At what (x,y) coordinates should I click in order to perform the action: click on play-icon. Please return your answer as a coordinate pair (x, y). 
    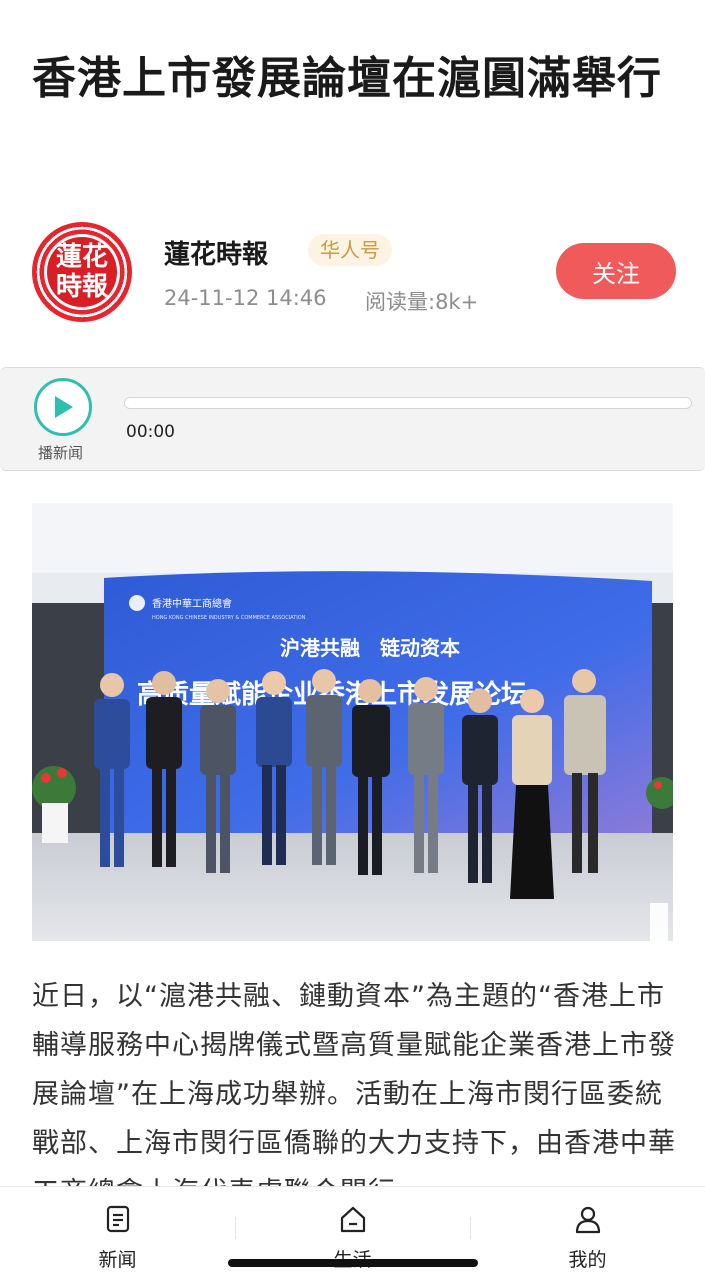
    Looking at the image, I should click on (64, 407).